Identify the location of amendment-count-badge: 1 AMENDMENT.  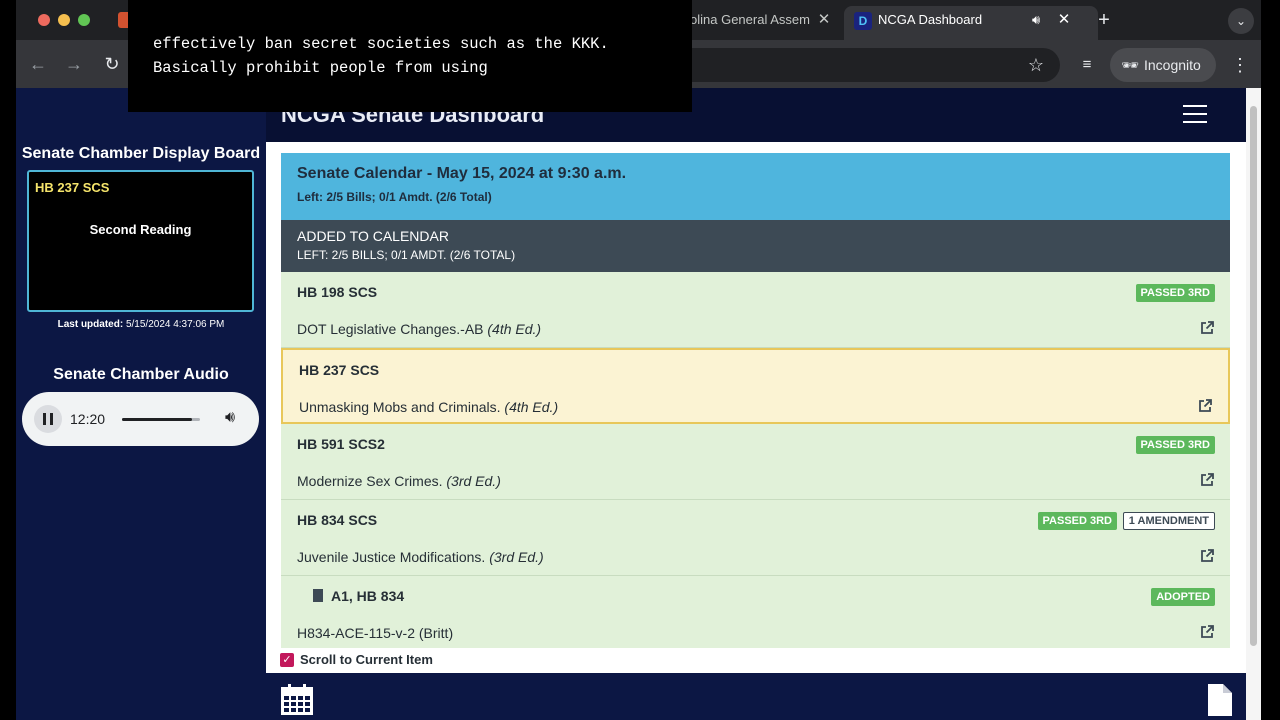
(1168, 521).